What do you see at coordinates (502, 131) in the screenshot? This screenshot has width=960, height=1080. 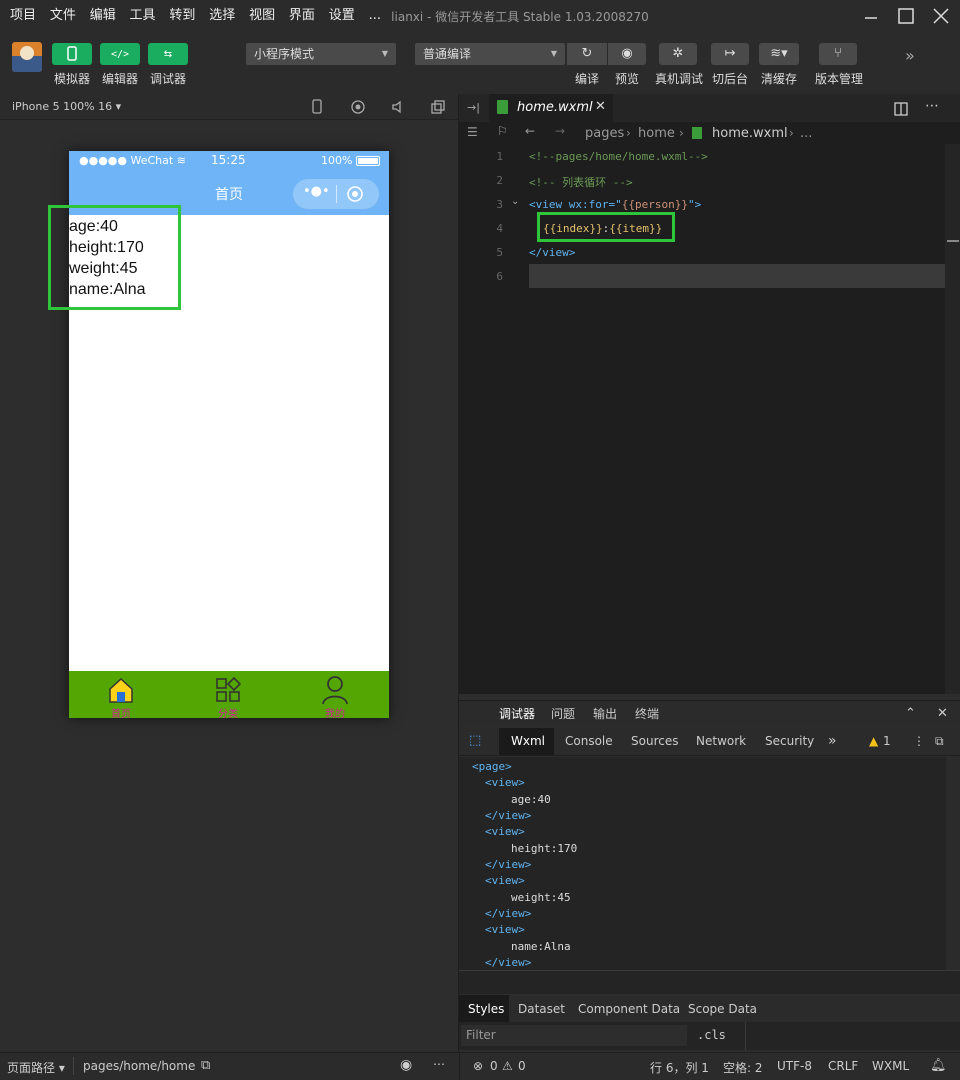 I see `bookmark-icon: ⚐` at bounding box center [502, 131].